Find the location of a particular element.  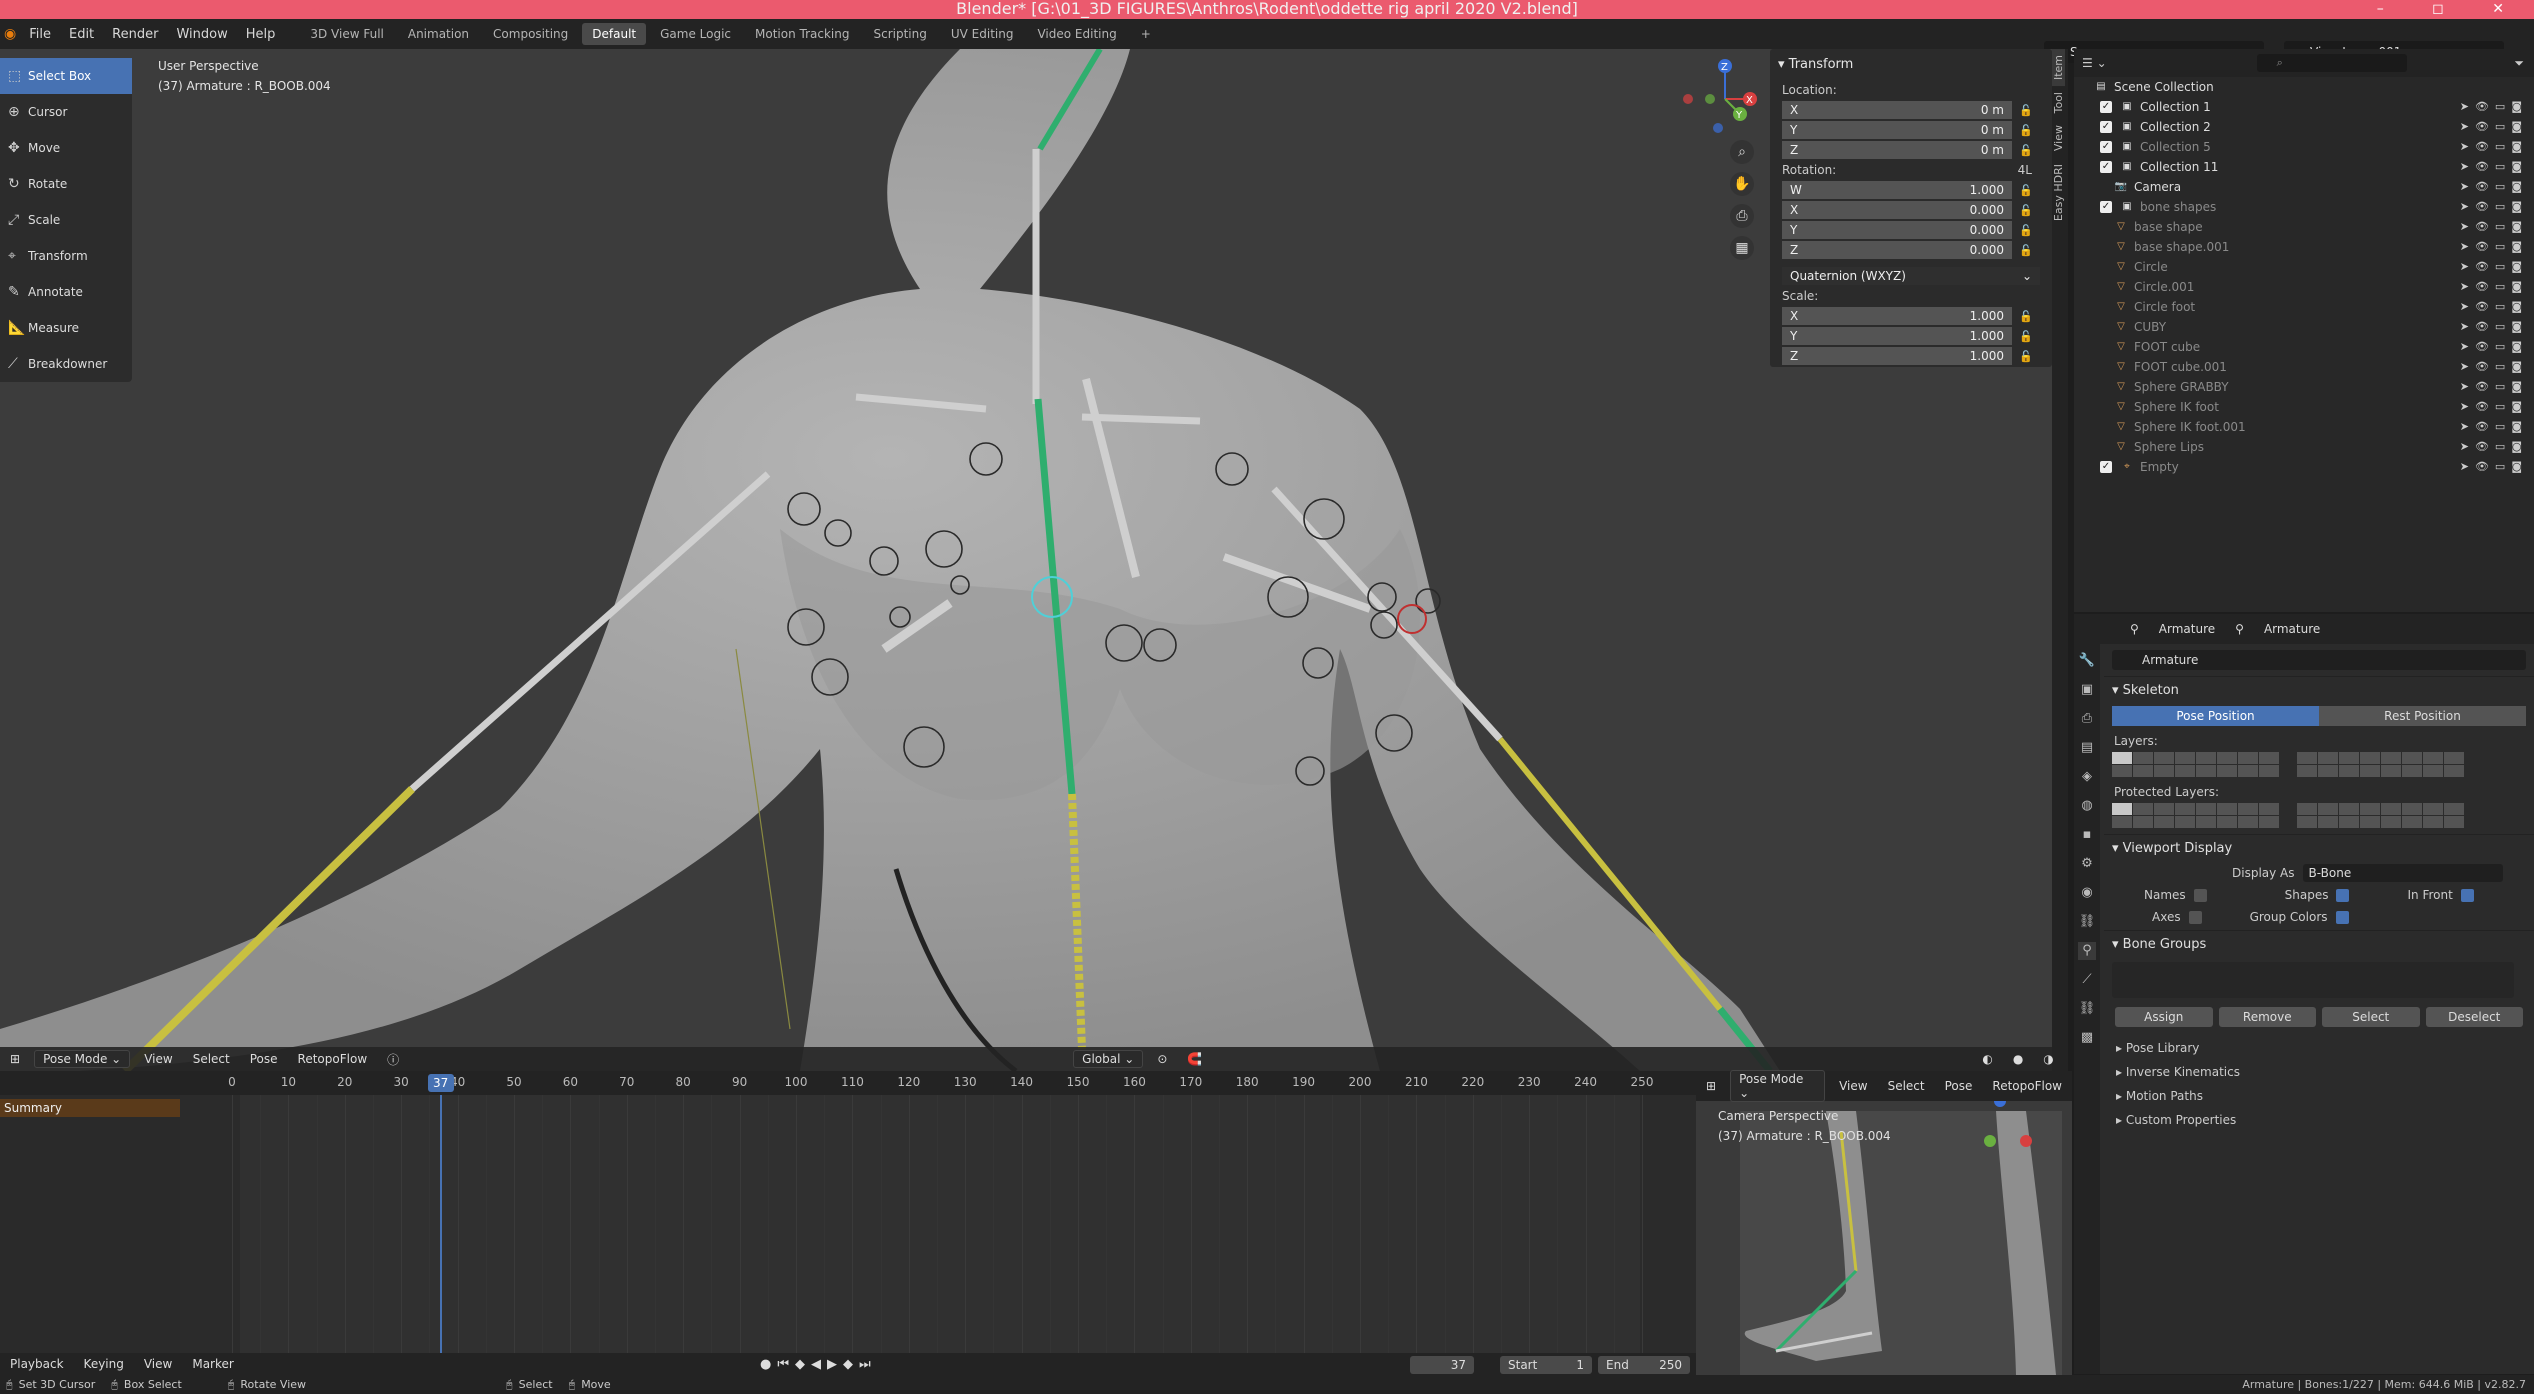

viewport-menu-retopoflow: RetopoFlow is located at coordinates (333, 1059).